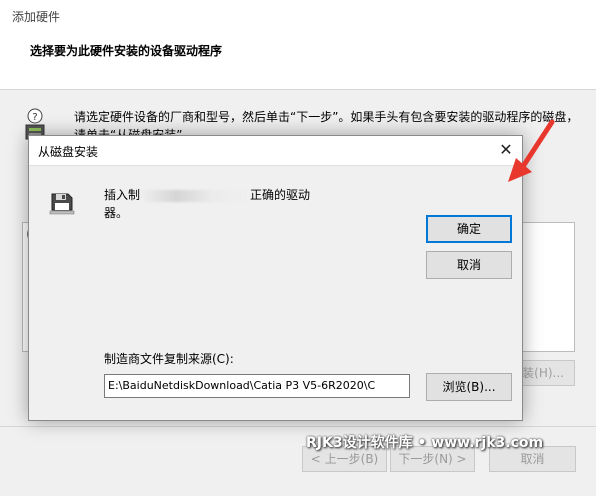  What do you see at coordinates (68, 152) in the screenshot?
I see `dialog-title: 从磁盘安装` at bounding box center [68, 152].